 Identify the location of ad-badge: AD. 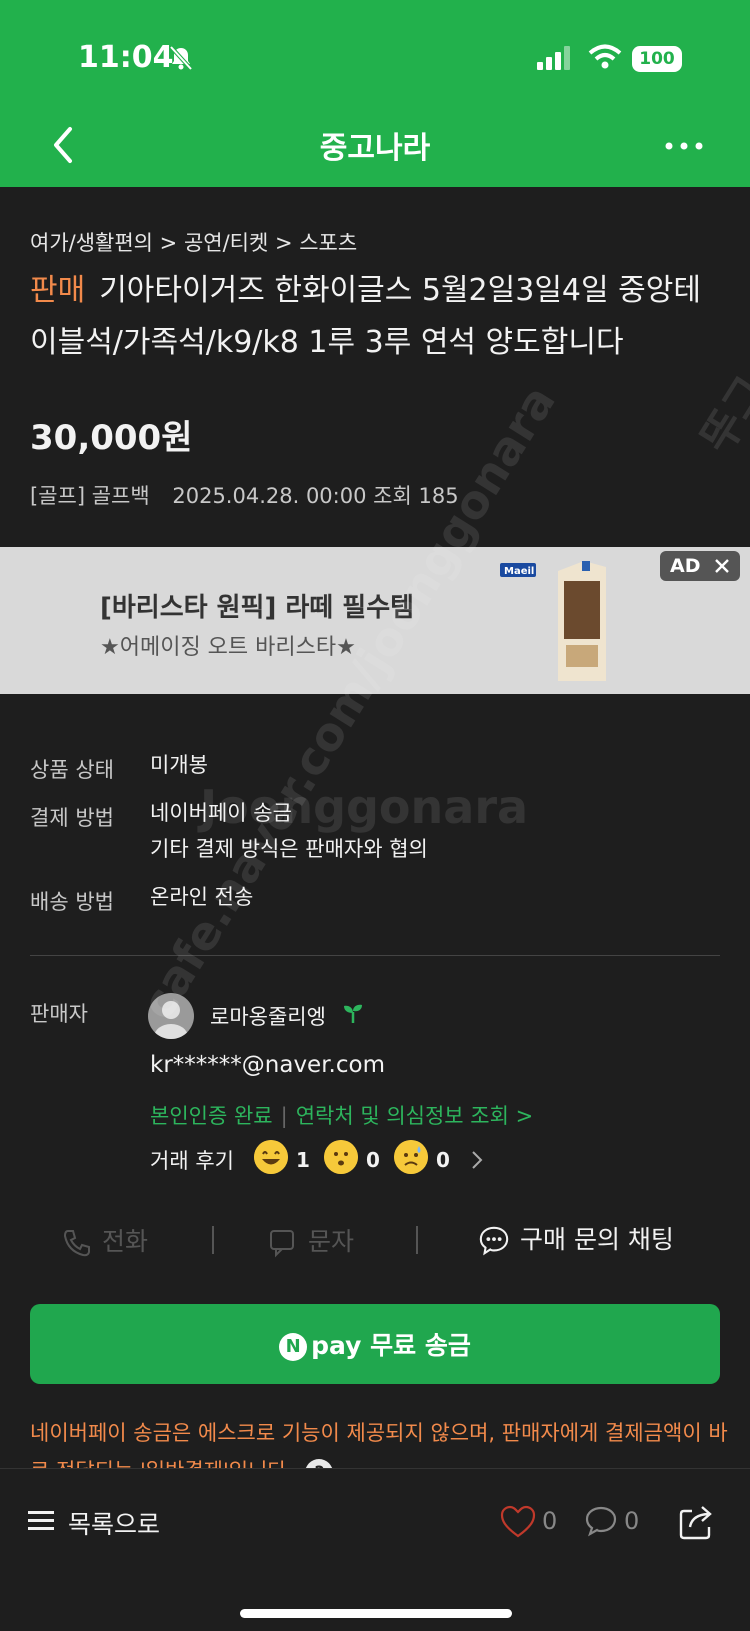
(700, 566).